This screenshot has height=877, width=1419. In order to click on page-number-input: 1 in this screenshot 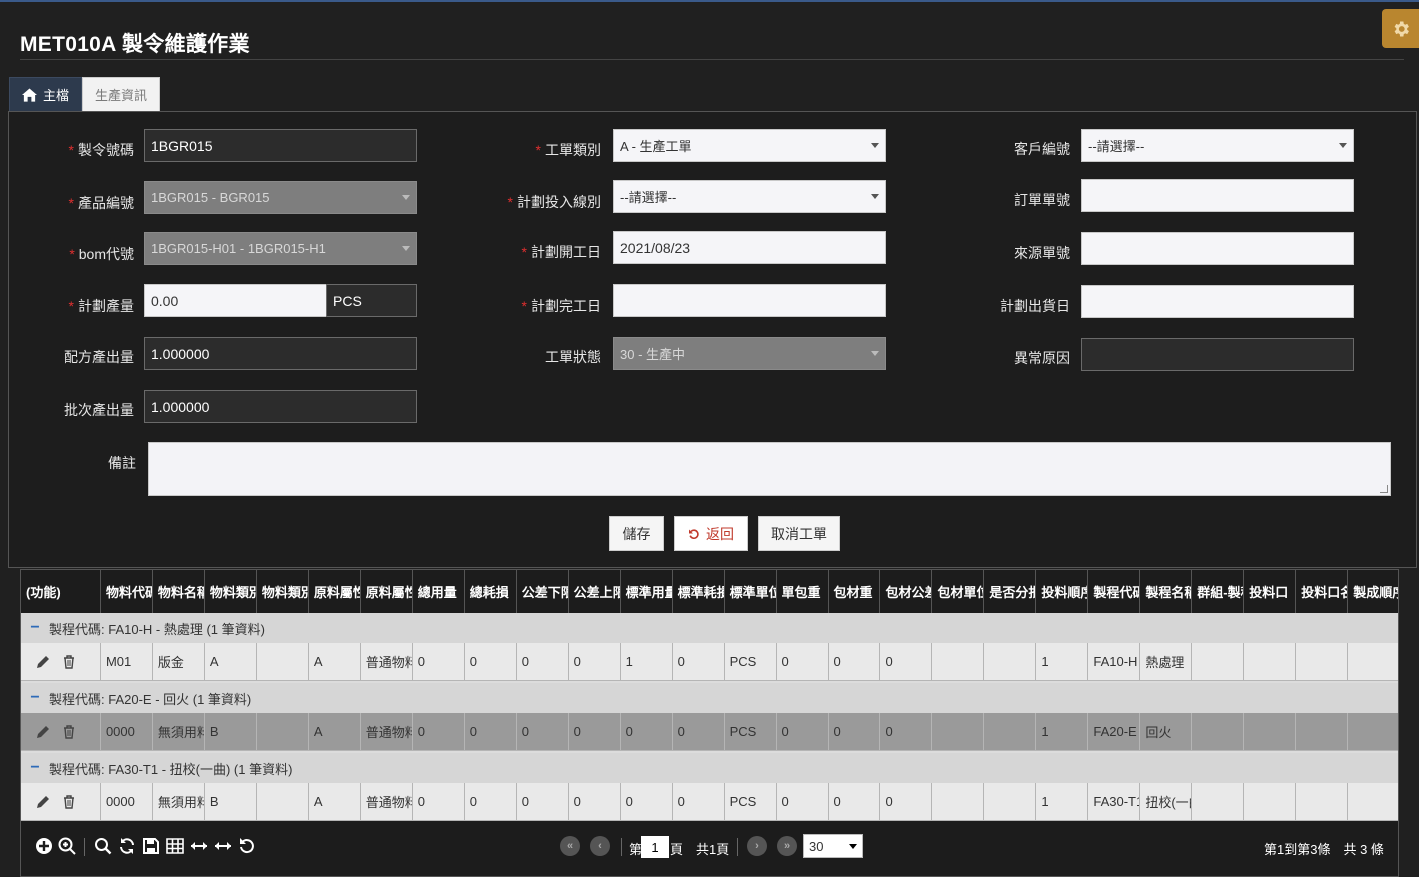, I will do `click(655, 847)`.